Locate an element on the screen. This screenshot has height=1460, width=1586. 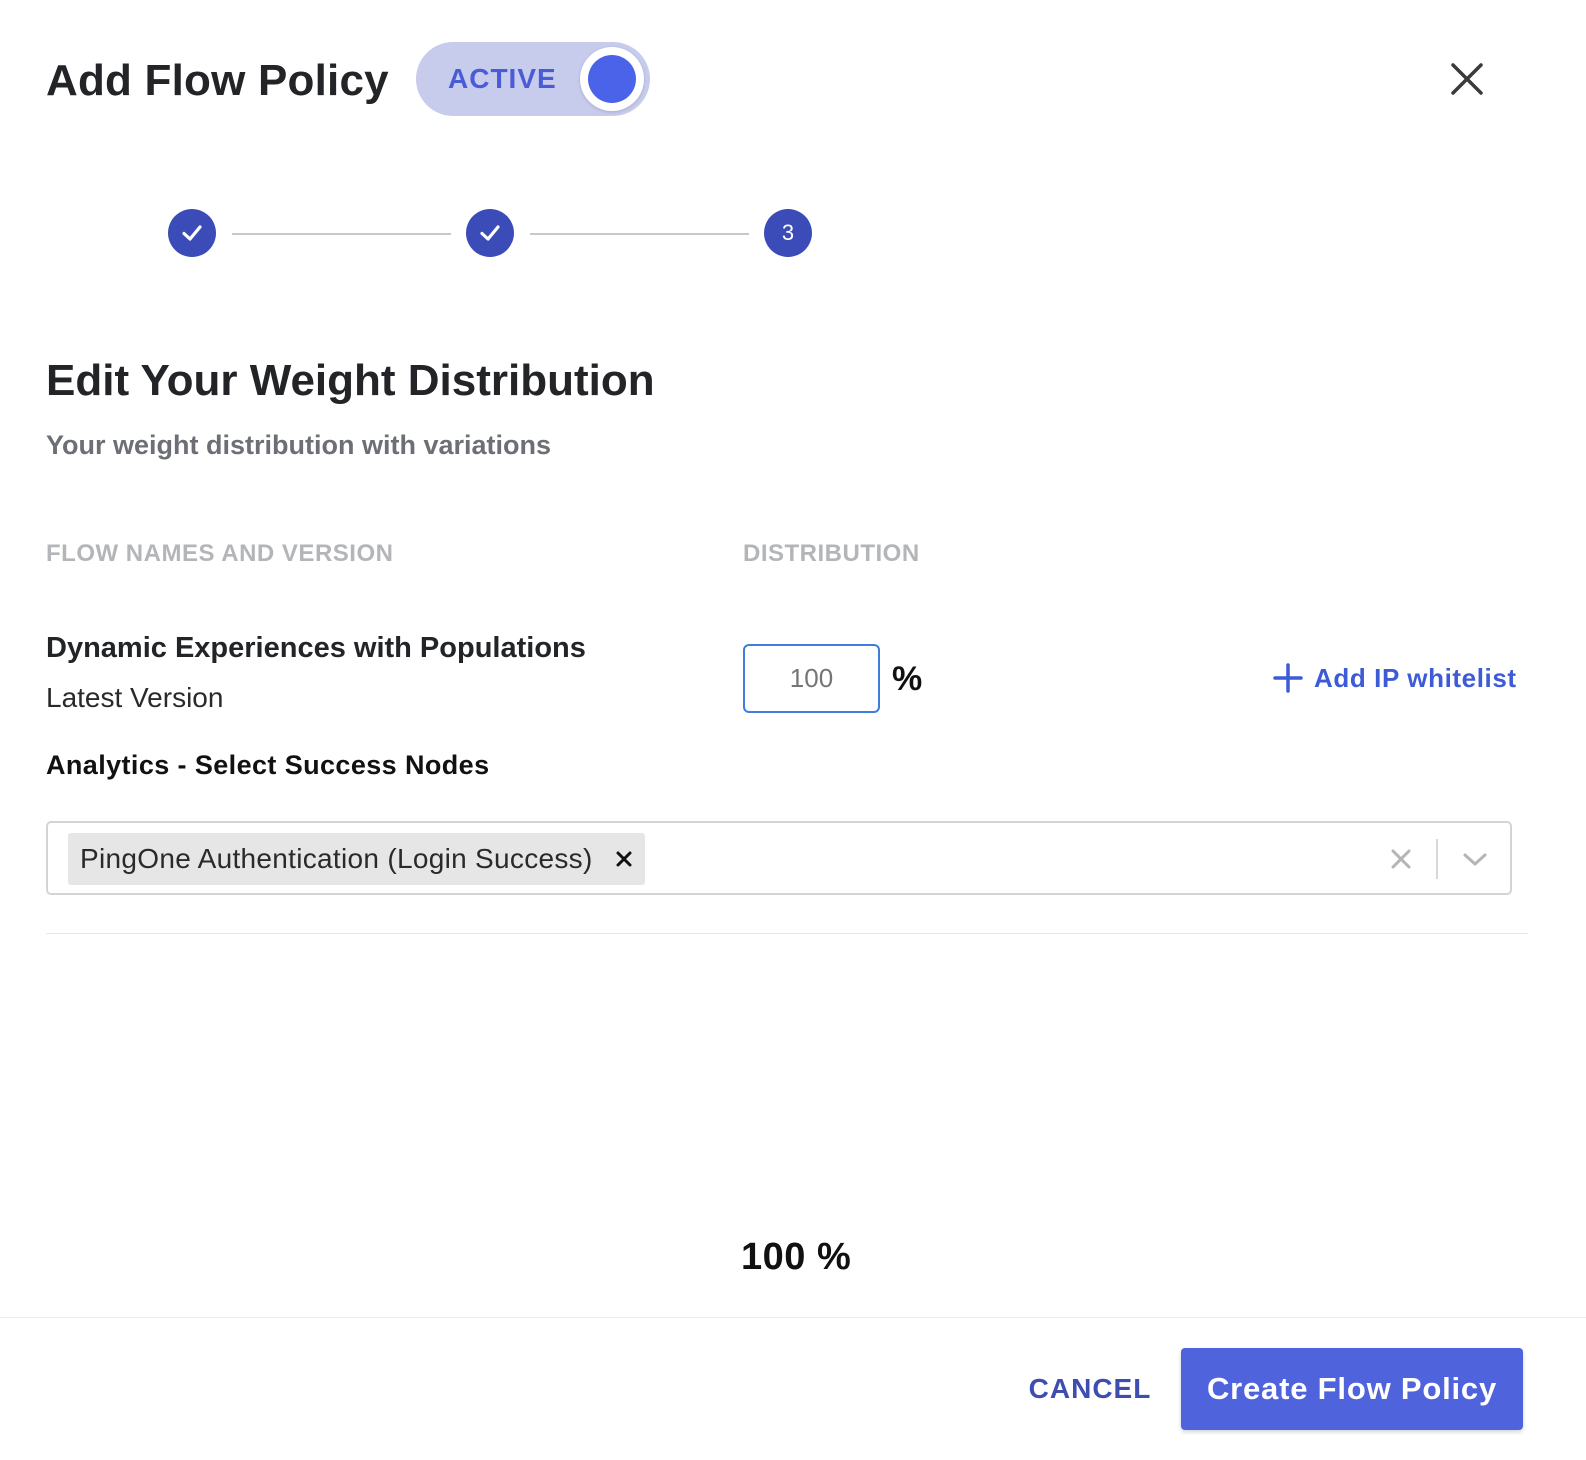
progress-stepper: 3 is located at coordinates (493, 234).